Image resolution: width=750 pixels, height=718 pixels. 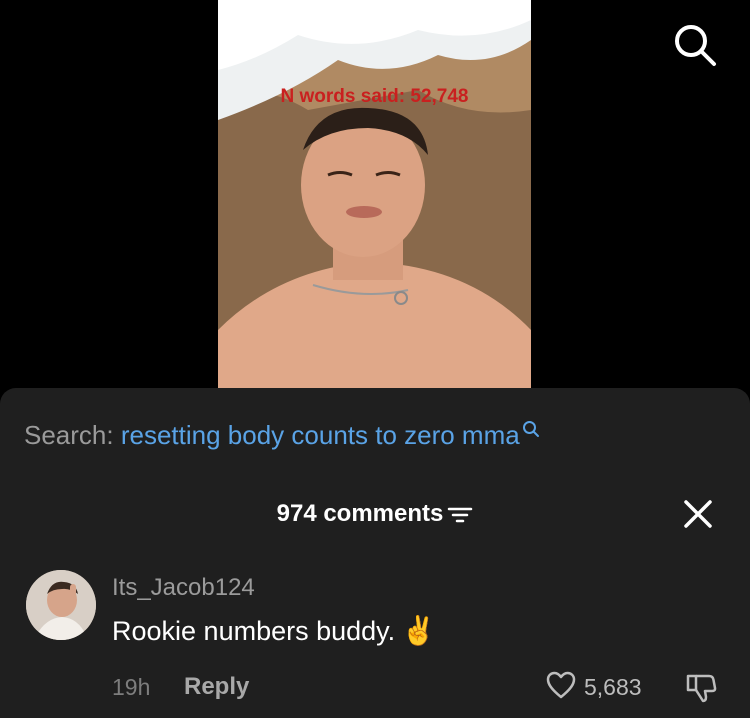 What do you see at coordinates (374, 96) in the screenshot?
I see `video-overlay-text: N words said: 52,748` at bounding box center [374, 96].